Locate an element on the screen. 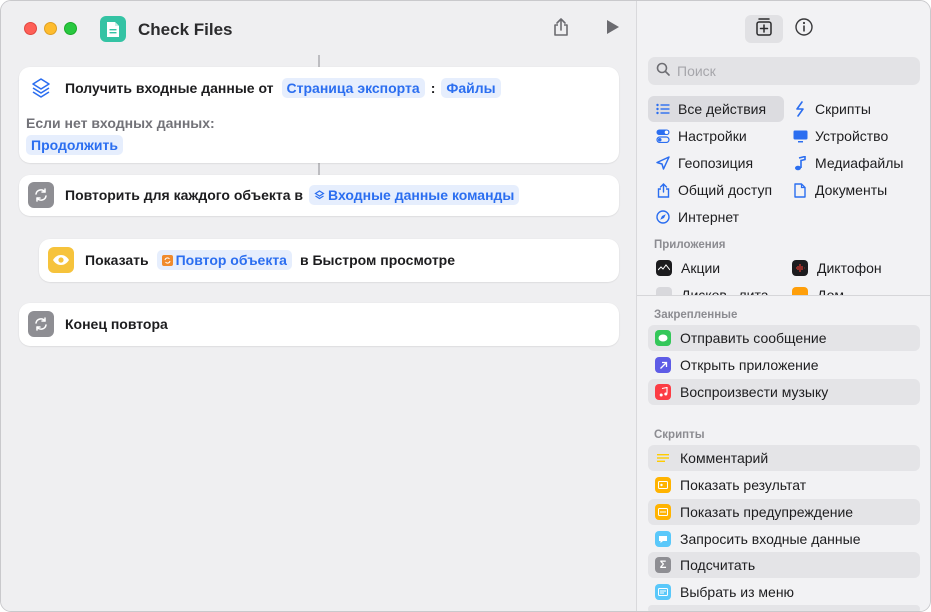 Image resolution: width=931 pixels, height=612 pixels. voice-memos-icon is located at coordinates (800, 268).